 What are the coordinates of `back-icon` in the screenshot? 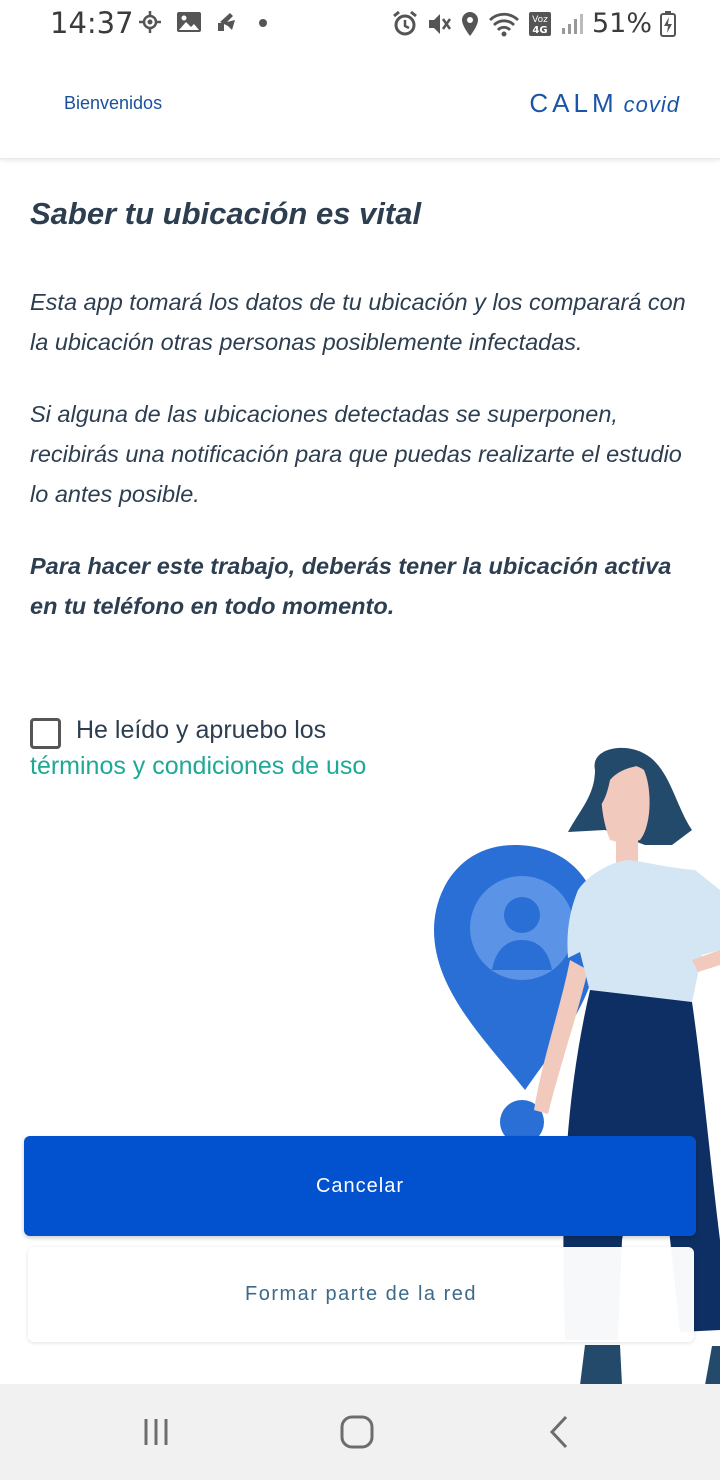 It's located at (559, 1432).